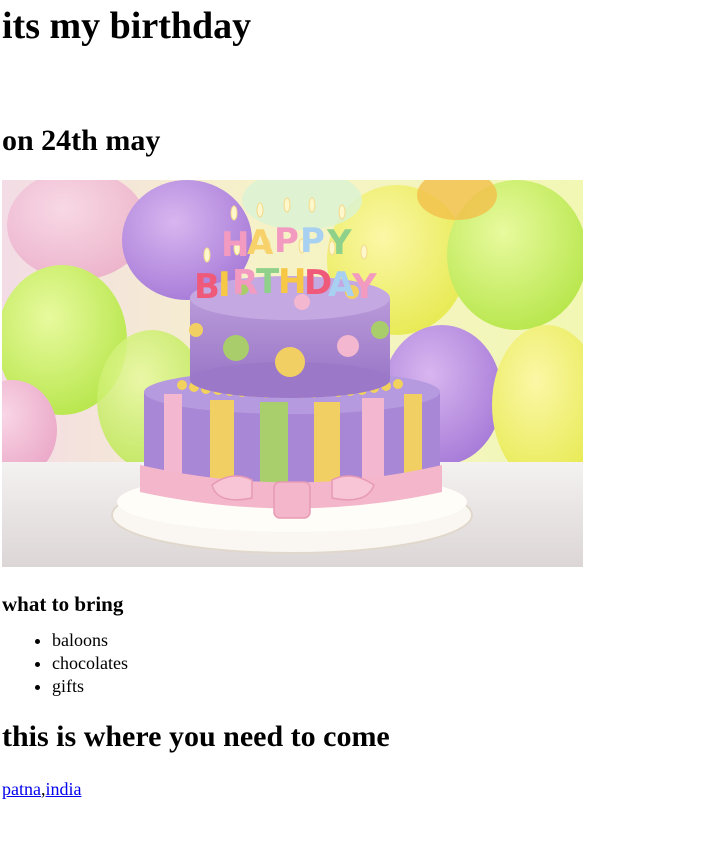 This screenshot has height=841, width=713. What do you see at coordinates (382, 640) in the screenshot?
I see `list-item: baloons` at bounding box center [382, 640].